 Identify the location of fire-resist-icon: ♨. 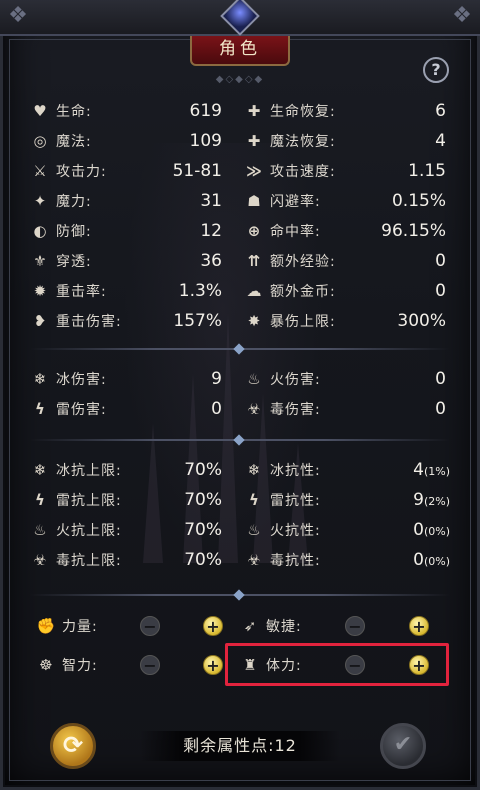
(254, 530).